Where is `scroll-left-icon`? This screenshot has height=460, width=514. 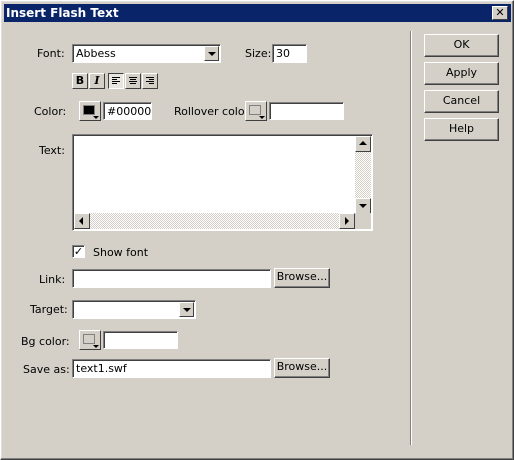 scroll-left-icon is located at coordinates (82, 221).